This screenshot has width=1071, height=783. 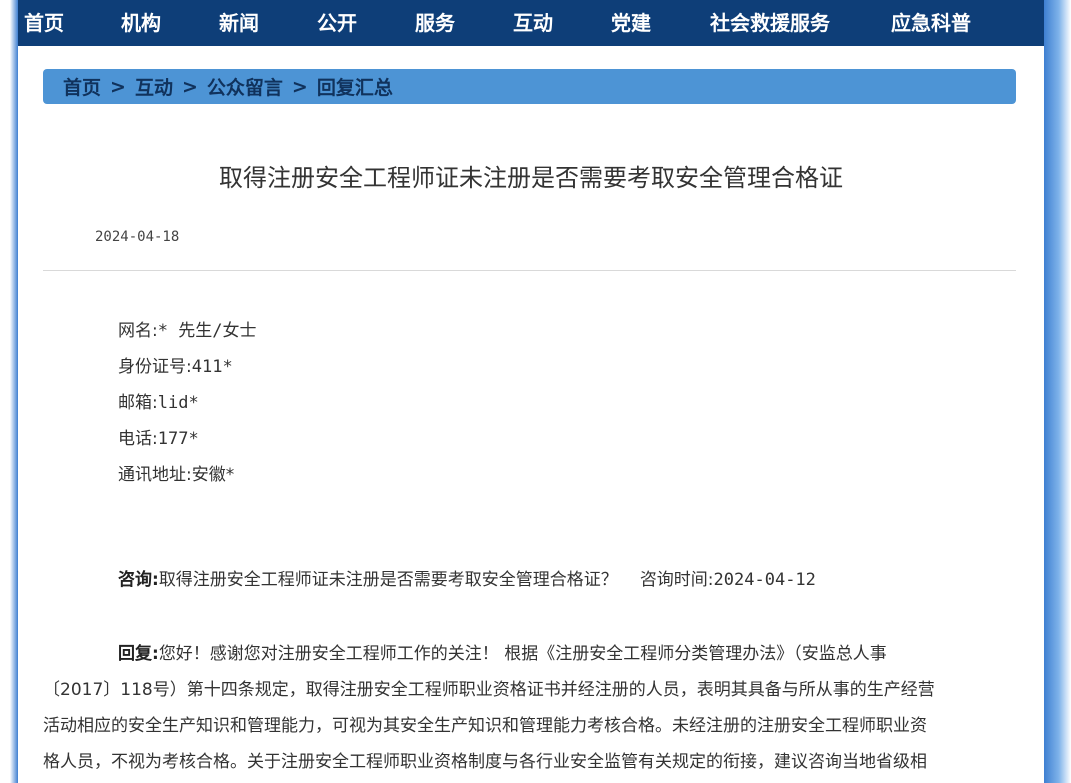 I want to click on phone-label: 电话:, so click(x=138, y=439).